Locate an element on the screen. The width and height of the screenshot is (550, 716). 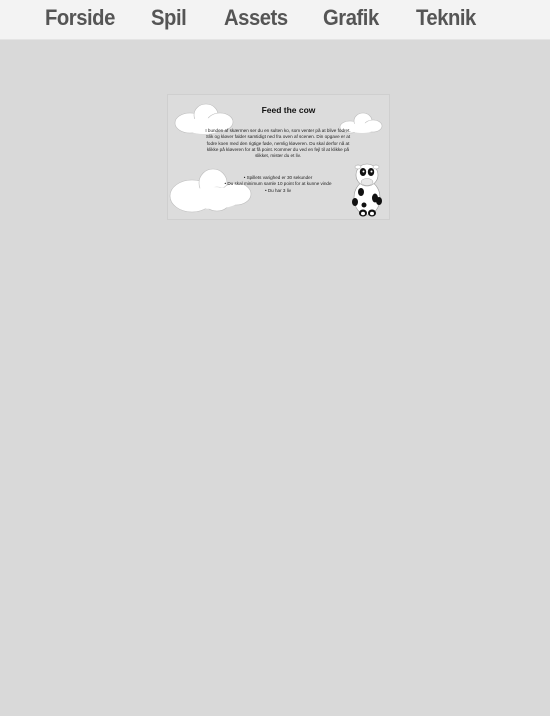
nav-link-spil: Spil is located at coordinates (169, 18).